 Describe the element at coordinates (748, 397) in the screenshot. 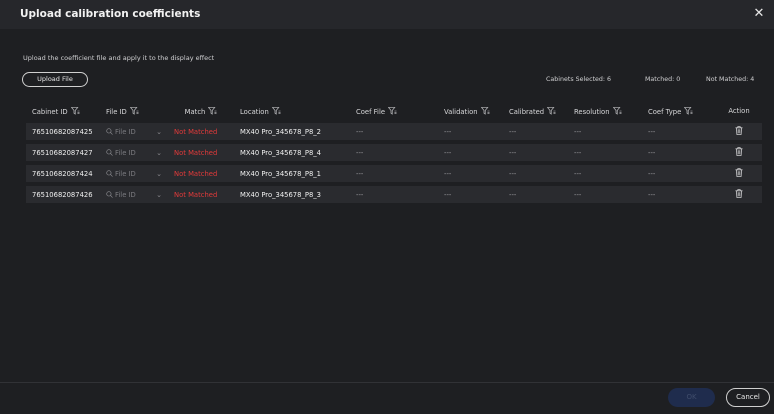

I see `cancel-button: Cancel` at that location.